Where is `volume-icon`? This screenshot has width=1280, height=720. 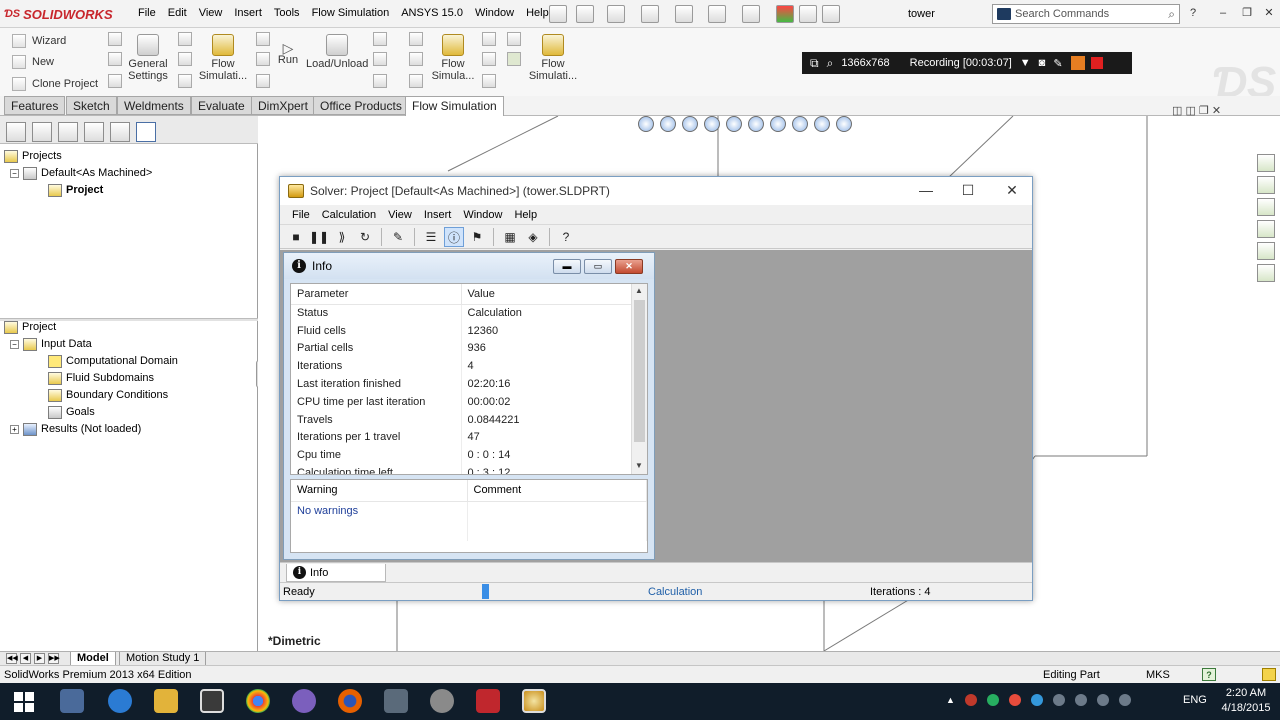
volume-icon is located at coordinates (1124, 700).